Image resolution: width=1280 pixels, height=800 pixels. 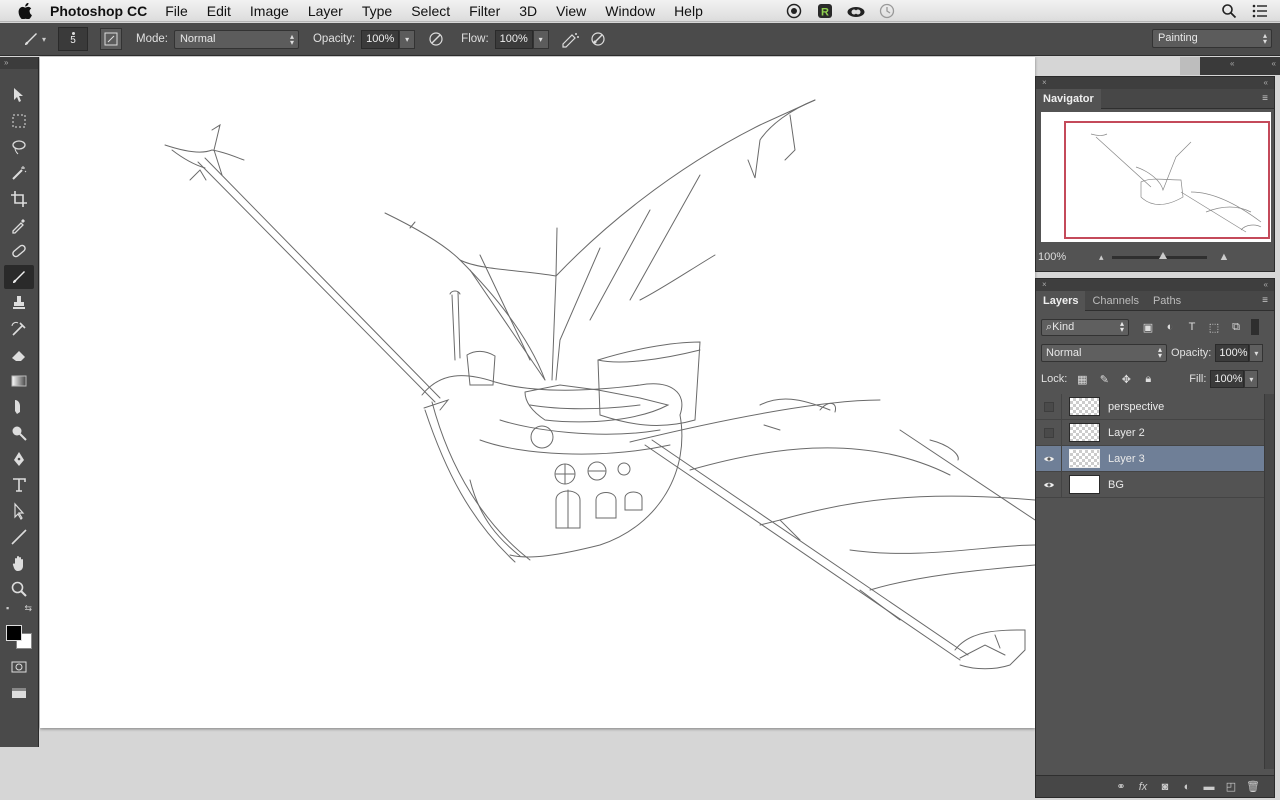 I want to click on navigator-view-frame, so click(x=1167, y=180).